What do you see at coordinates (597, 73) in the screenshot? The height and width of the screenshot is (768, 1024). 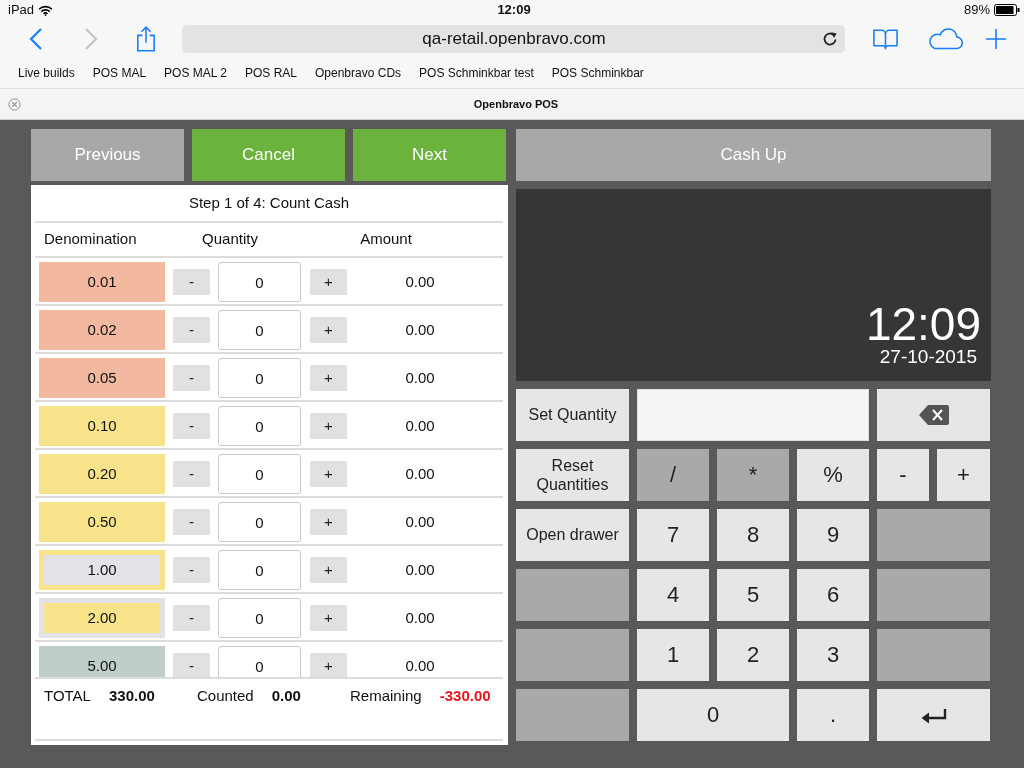 I see `bookmark-link: POS Schminkbar` at bounding box center [597, 73].